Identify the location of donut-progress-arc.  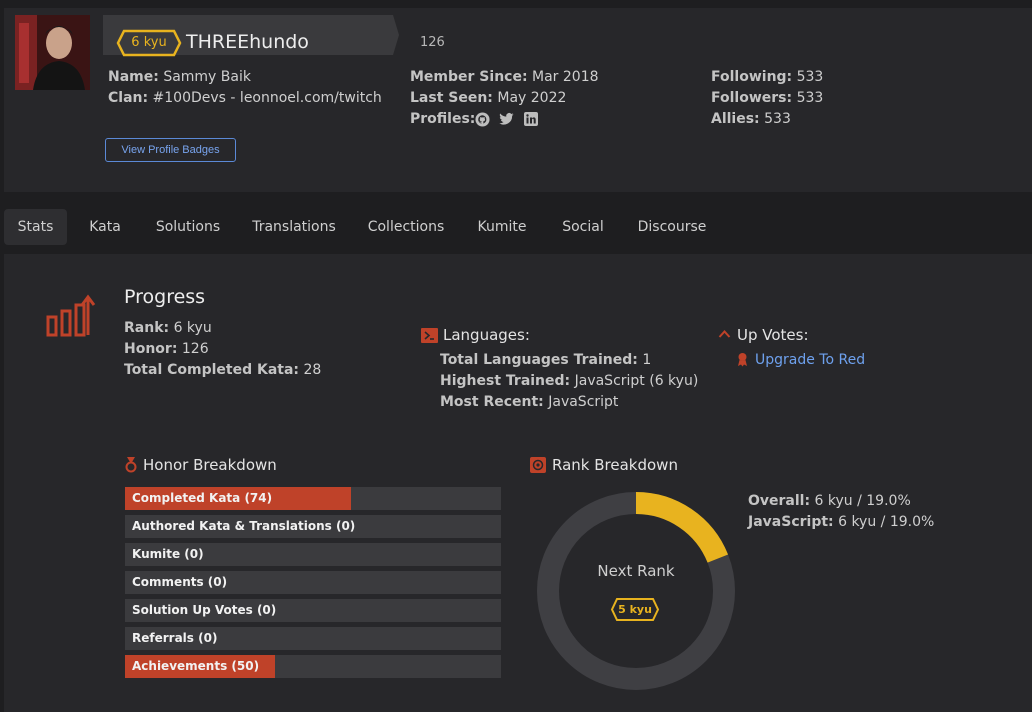
(682, 527).